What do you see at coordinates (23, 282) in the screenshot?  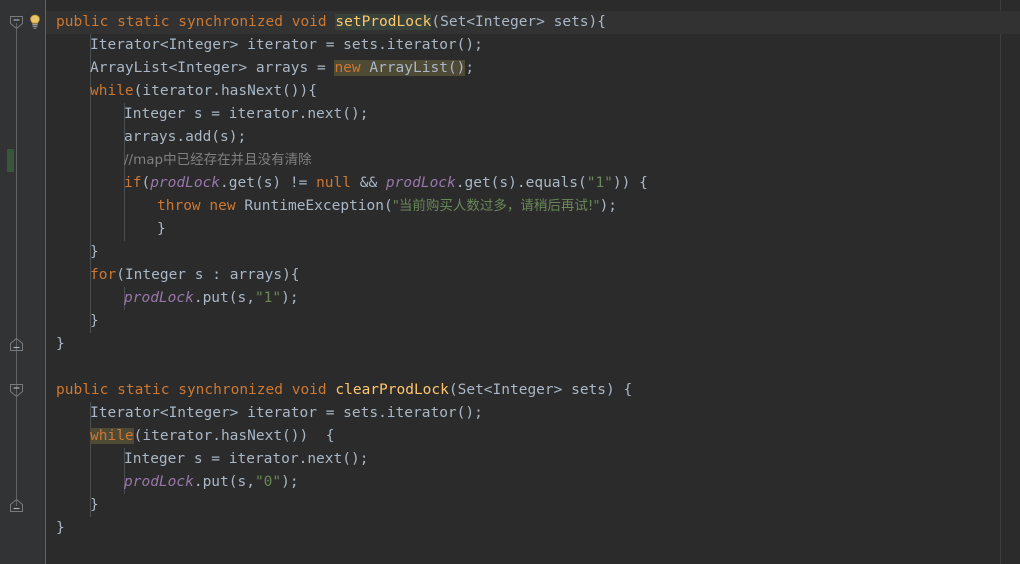 I see `editor-gutter` at bounding box center [23, 282].